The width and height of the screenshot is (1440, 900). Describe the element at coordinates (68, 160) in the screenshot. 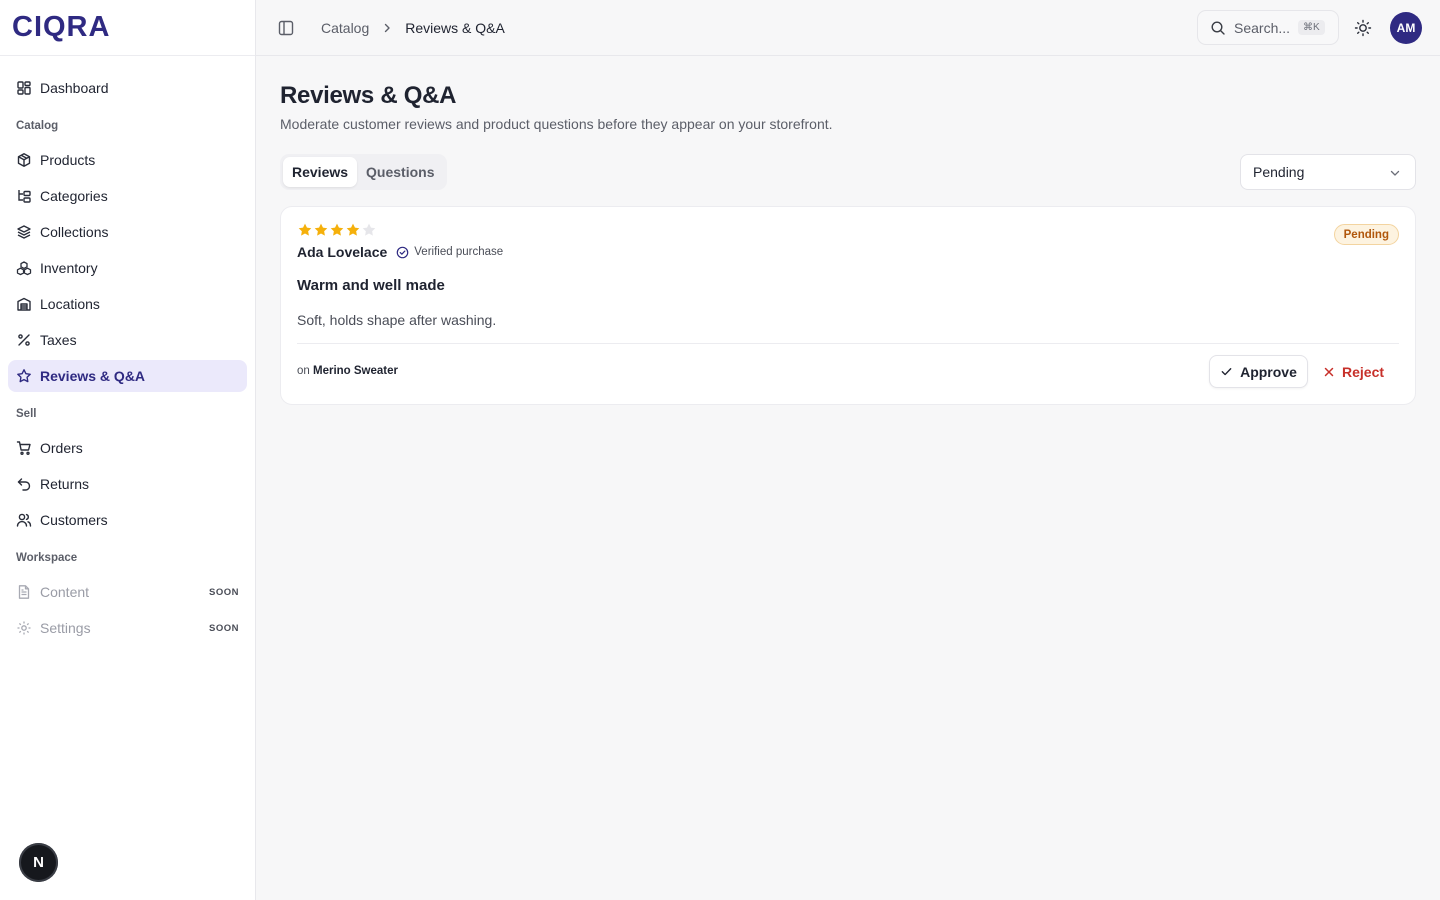

I see `sidebar-item-label: Products` at that location.